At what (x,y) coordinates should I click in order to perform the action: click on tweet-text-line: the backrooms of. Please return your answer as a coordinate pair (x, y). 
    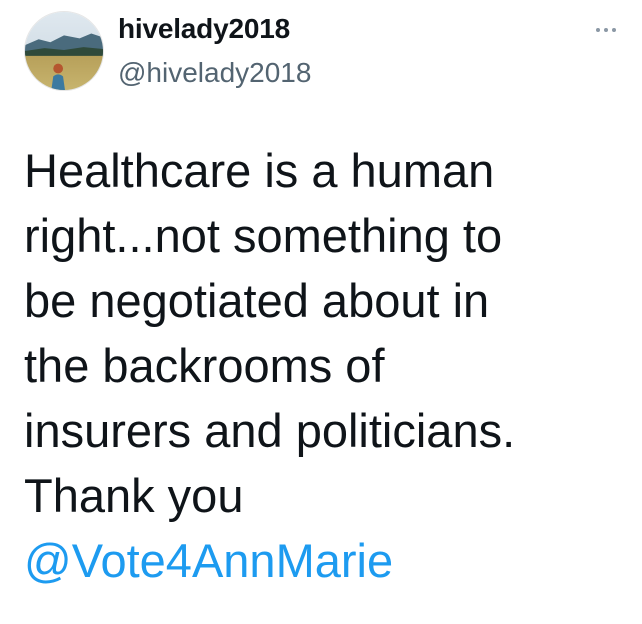
    Looking at the image, I should click on (204, 365).